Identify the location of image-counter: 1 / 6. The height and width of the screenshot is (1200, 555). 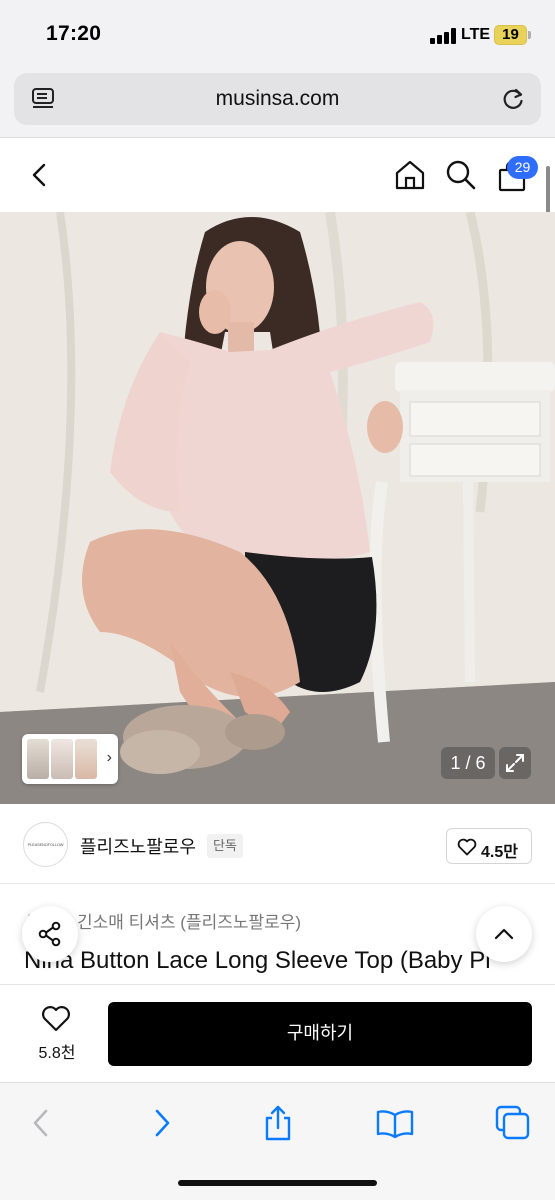
(468, 763).